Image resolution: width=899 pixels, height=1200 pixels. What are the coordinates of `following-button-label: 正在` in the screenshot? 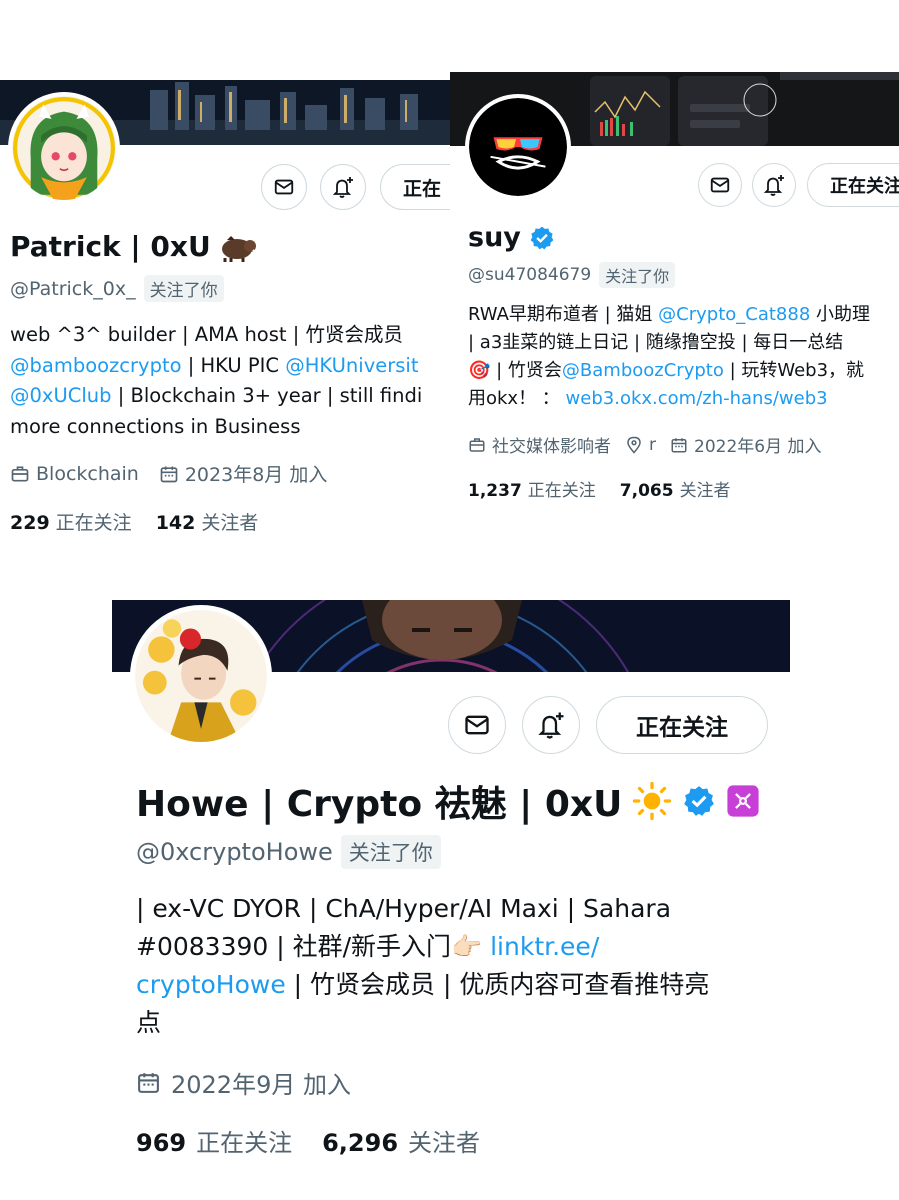 It's located at (422, 188).